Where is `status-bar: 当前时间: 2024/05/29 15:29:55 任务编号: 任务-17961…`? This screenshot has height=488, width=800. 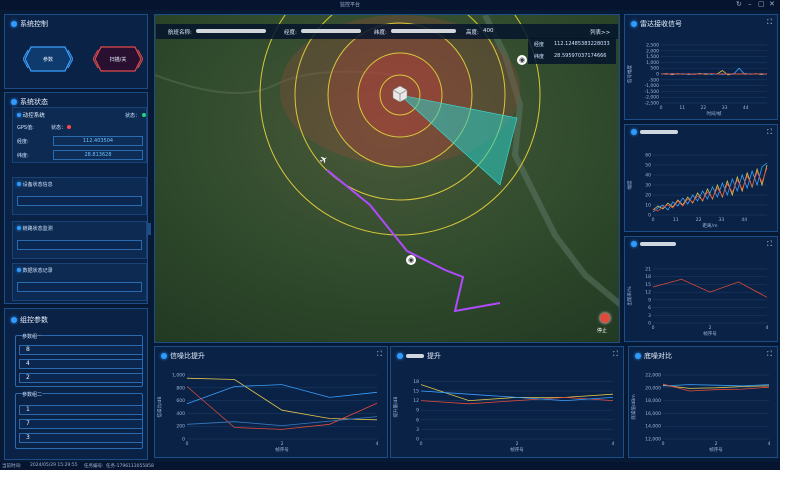 status-bar: 当前时间: 2024/05/29 15:29:55 任务编号: 任务-17961… is located at coordinates (390, 466).